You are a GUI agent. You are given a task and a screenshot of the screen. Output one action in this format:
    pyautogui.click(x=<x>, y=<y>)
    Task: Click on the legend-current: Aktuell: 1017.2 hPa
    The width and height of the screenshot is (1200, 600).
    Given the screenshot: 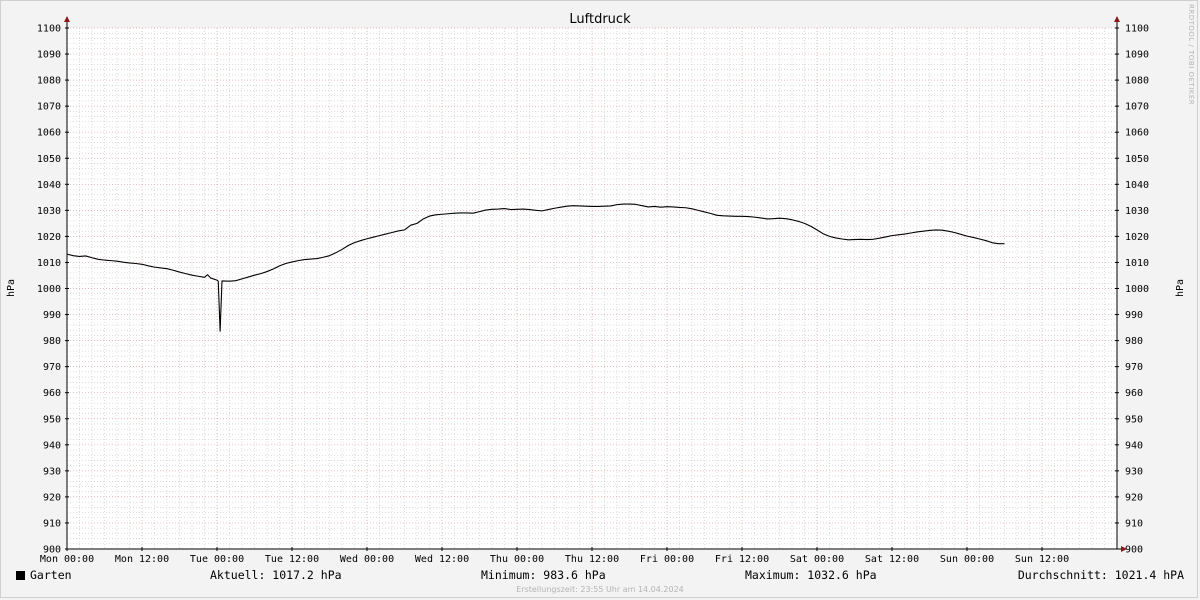 What is the action you would take?
    pyautogui.click(x=276, y=575)
    